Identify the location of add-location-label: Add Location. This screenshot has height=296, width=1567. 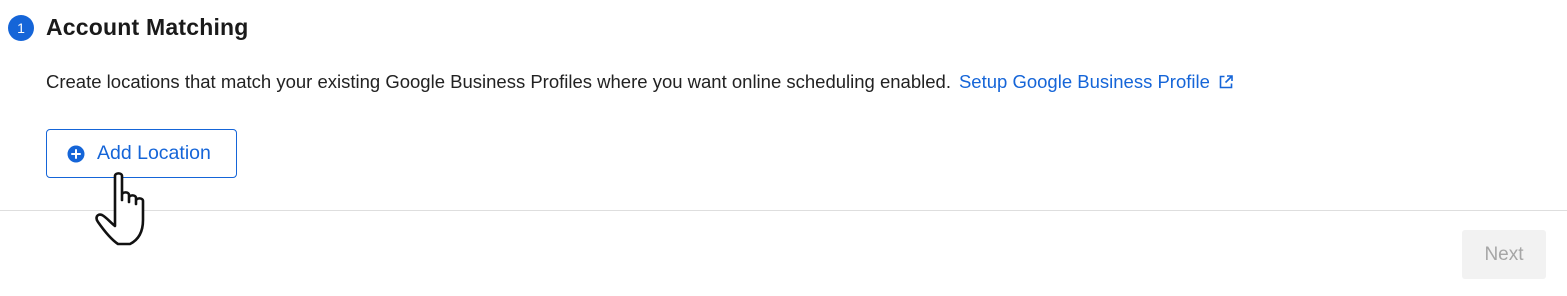
(154, 153).